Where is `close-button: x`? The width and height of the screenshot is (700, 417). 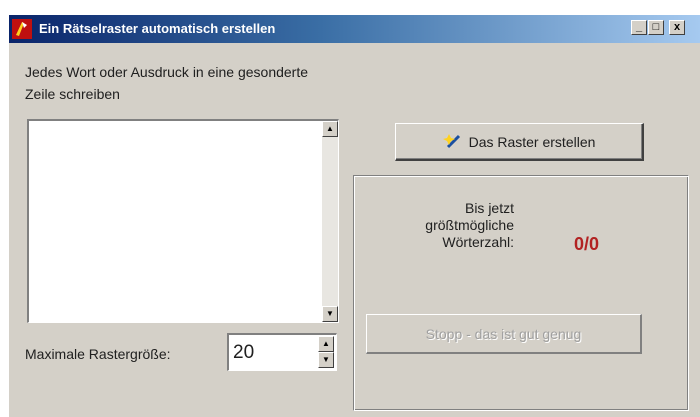
close-button: x is located at coordinates (677, 27).